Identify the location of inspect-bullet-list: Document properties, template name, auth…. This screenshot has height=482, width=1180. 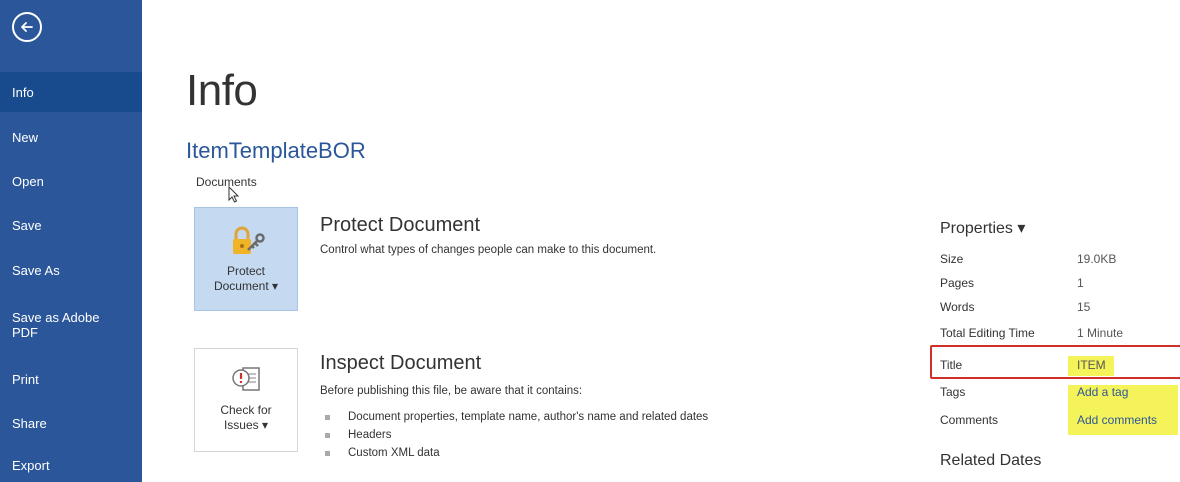
(515, 435).